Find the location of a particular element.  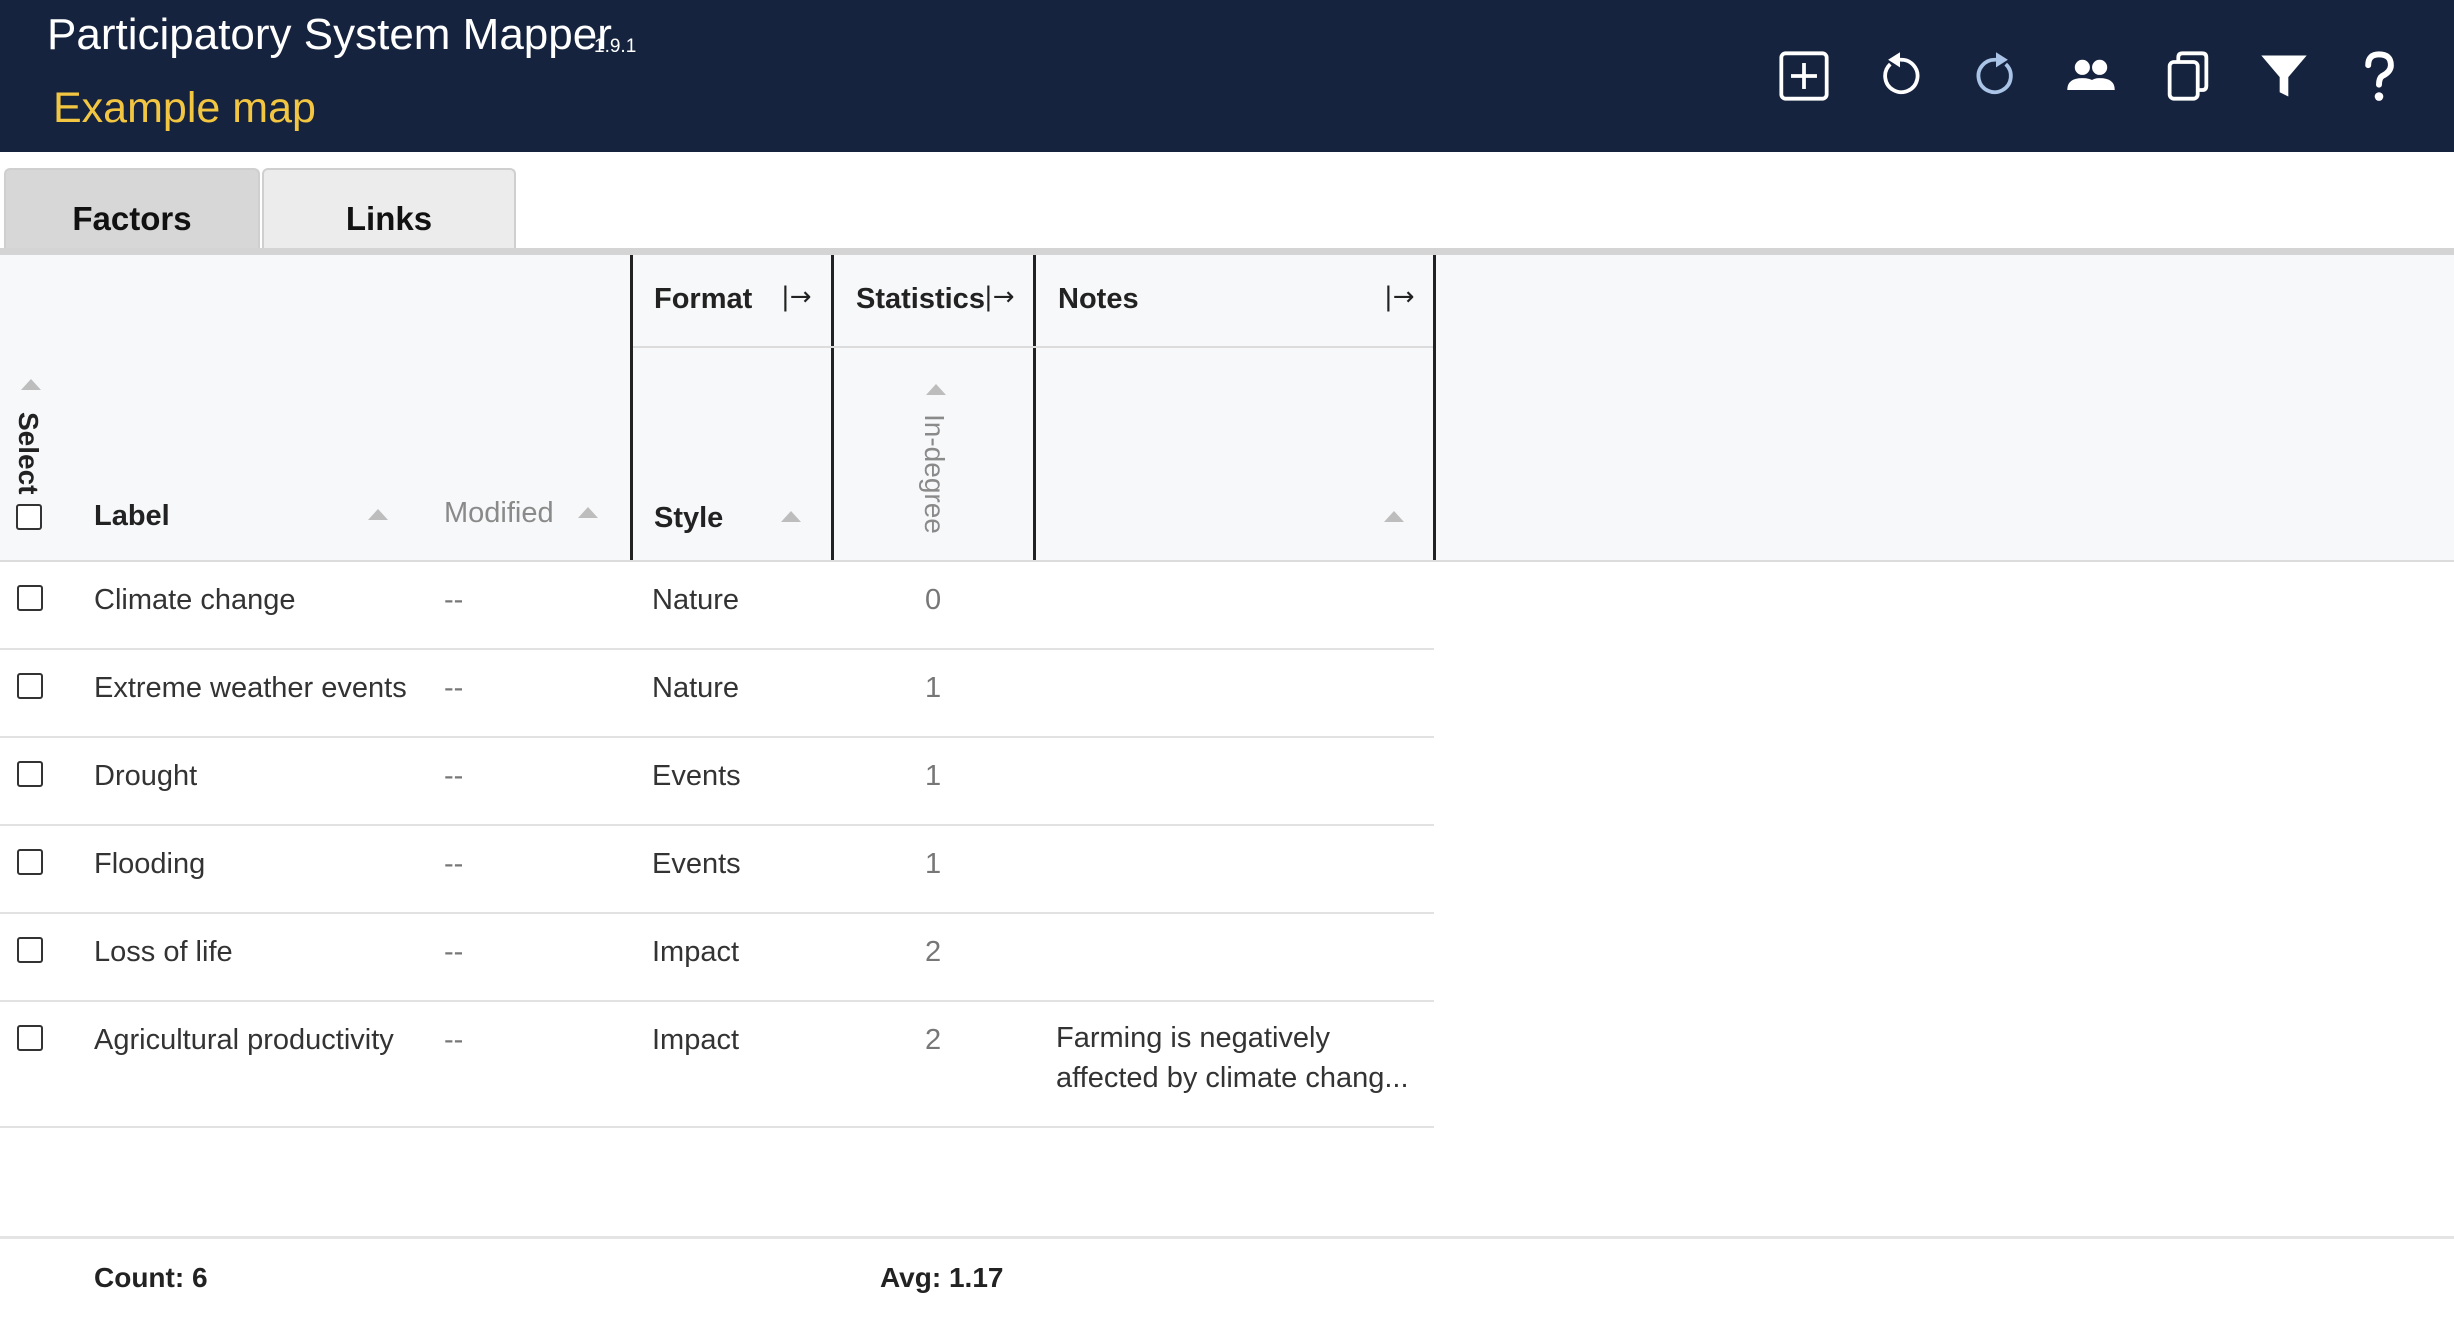

app-version: 1.9.1 is located at coordinates (615, 46).